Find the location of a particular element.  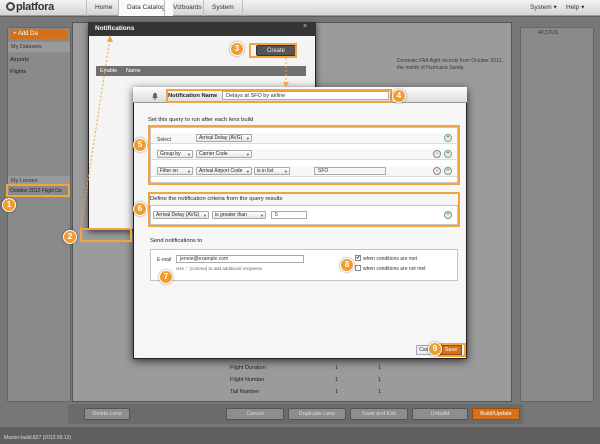

callout-badge-1: 1 is located at coordinates (9, 205).